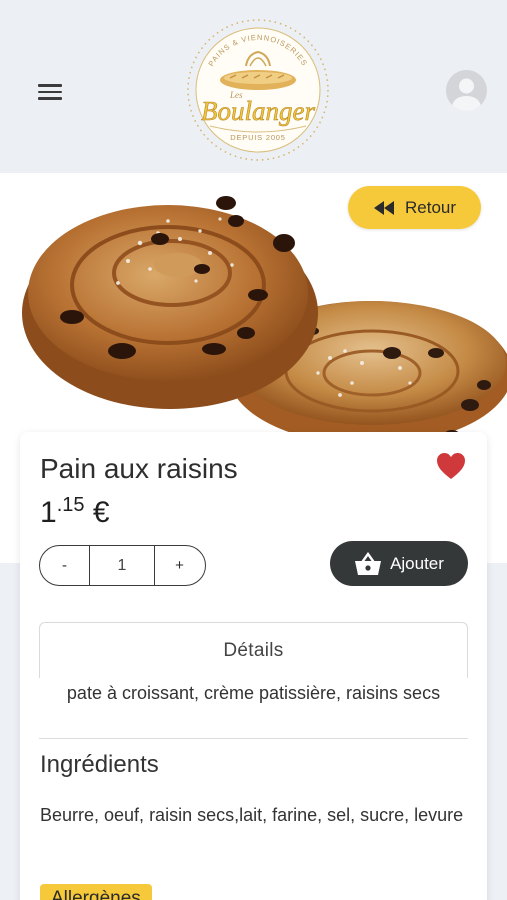 Image resolution: width=507 pixels, height=900 pixels. What do you see at coordinates (451, 466) in the screenshot?
I see `favorite-heart-icon` at bounding box center [451, 466].